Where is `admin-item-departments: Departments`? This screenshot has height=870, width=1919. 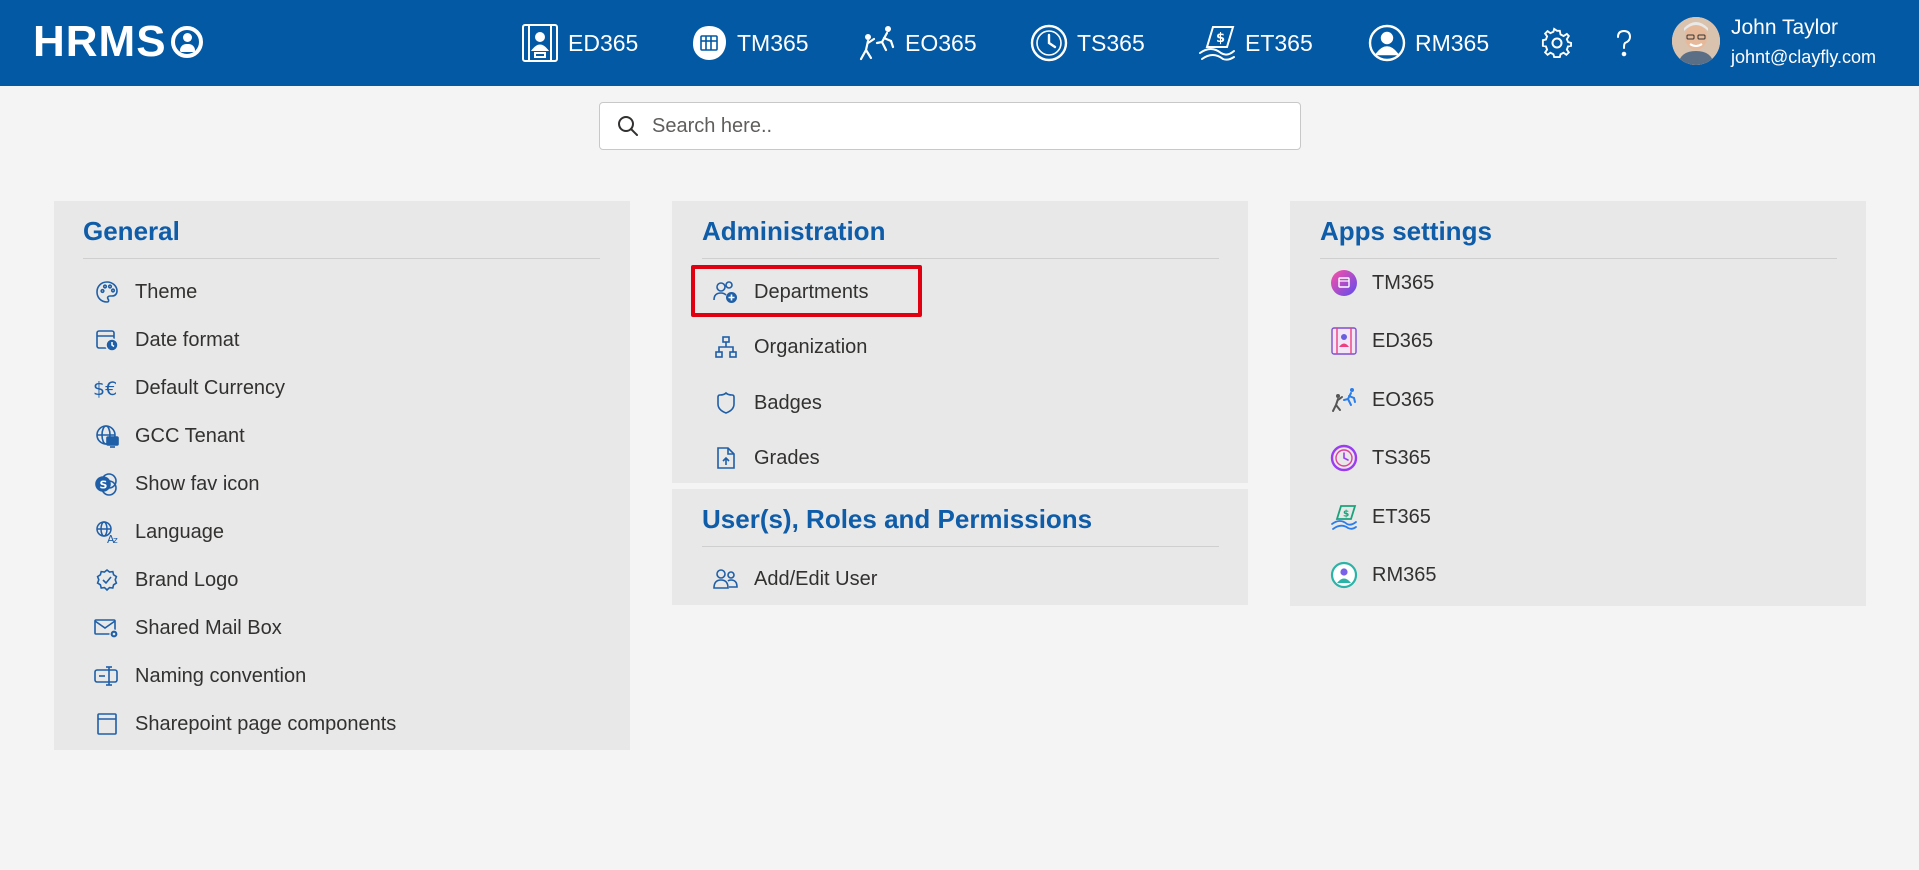
admin-item-departments: Departments is located at coordinates (790, 292).